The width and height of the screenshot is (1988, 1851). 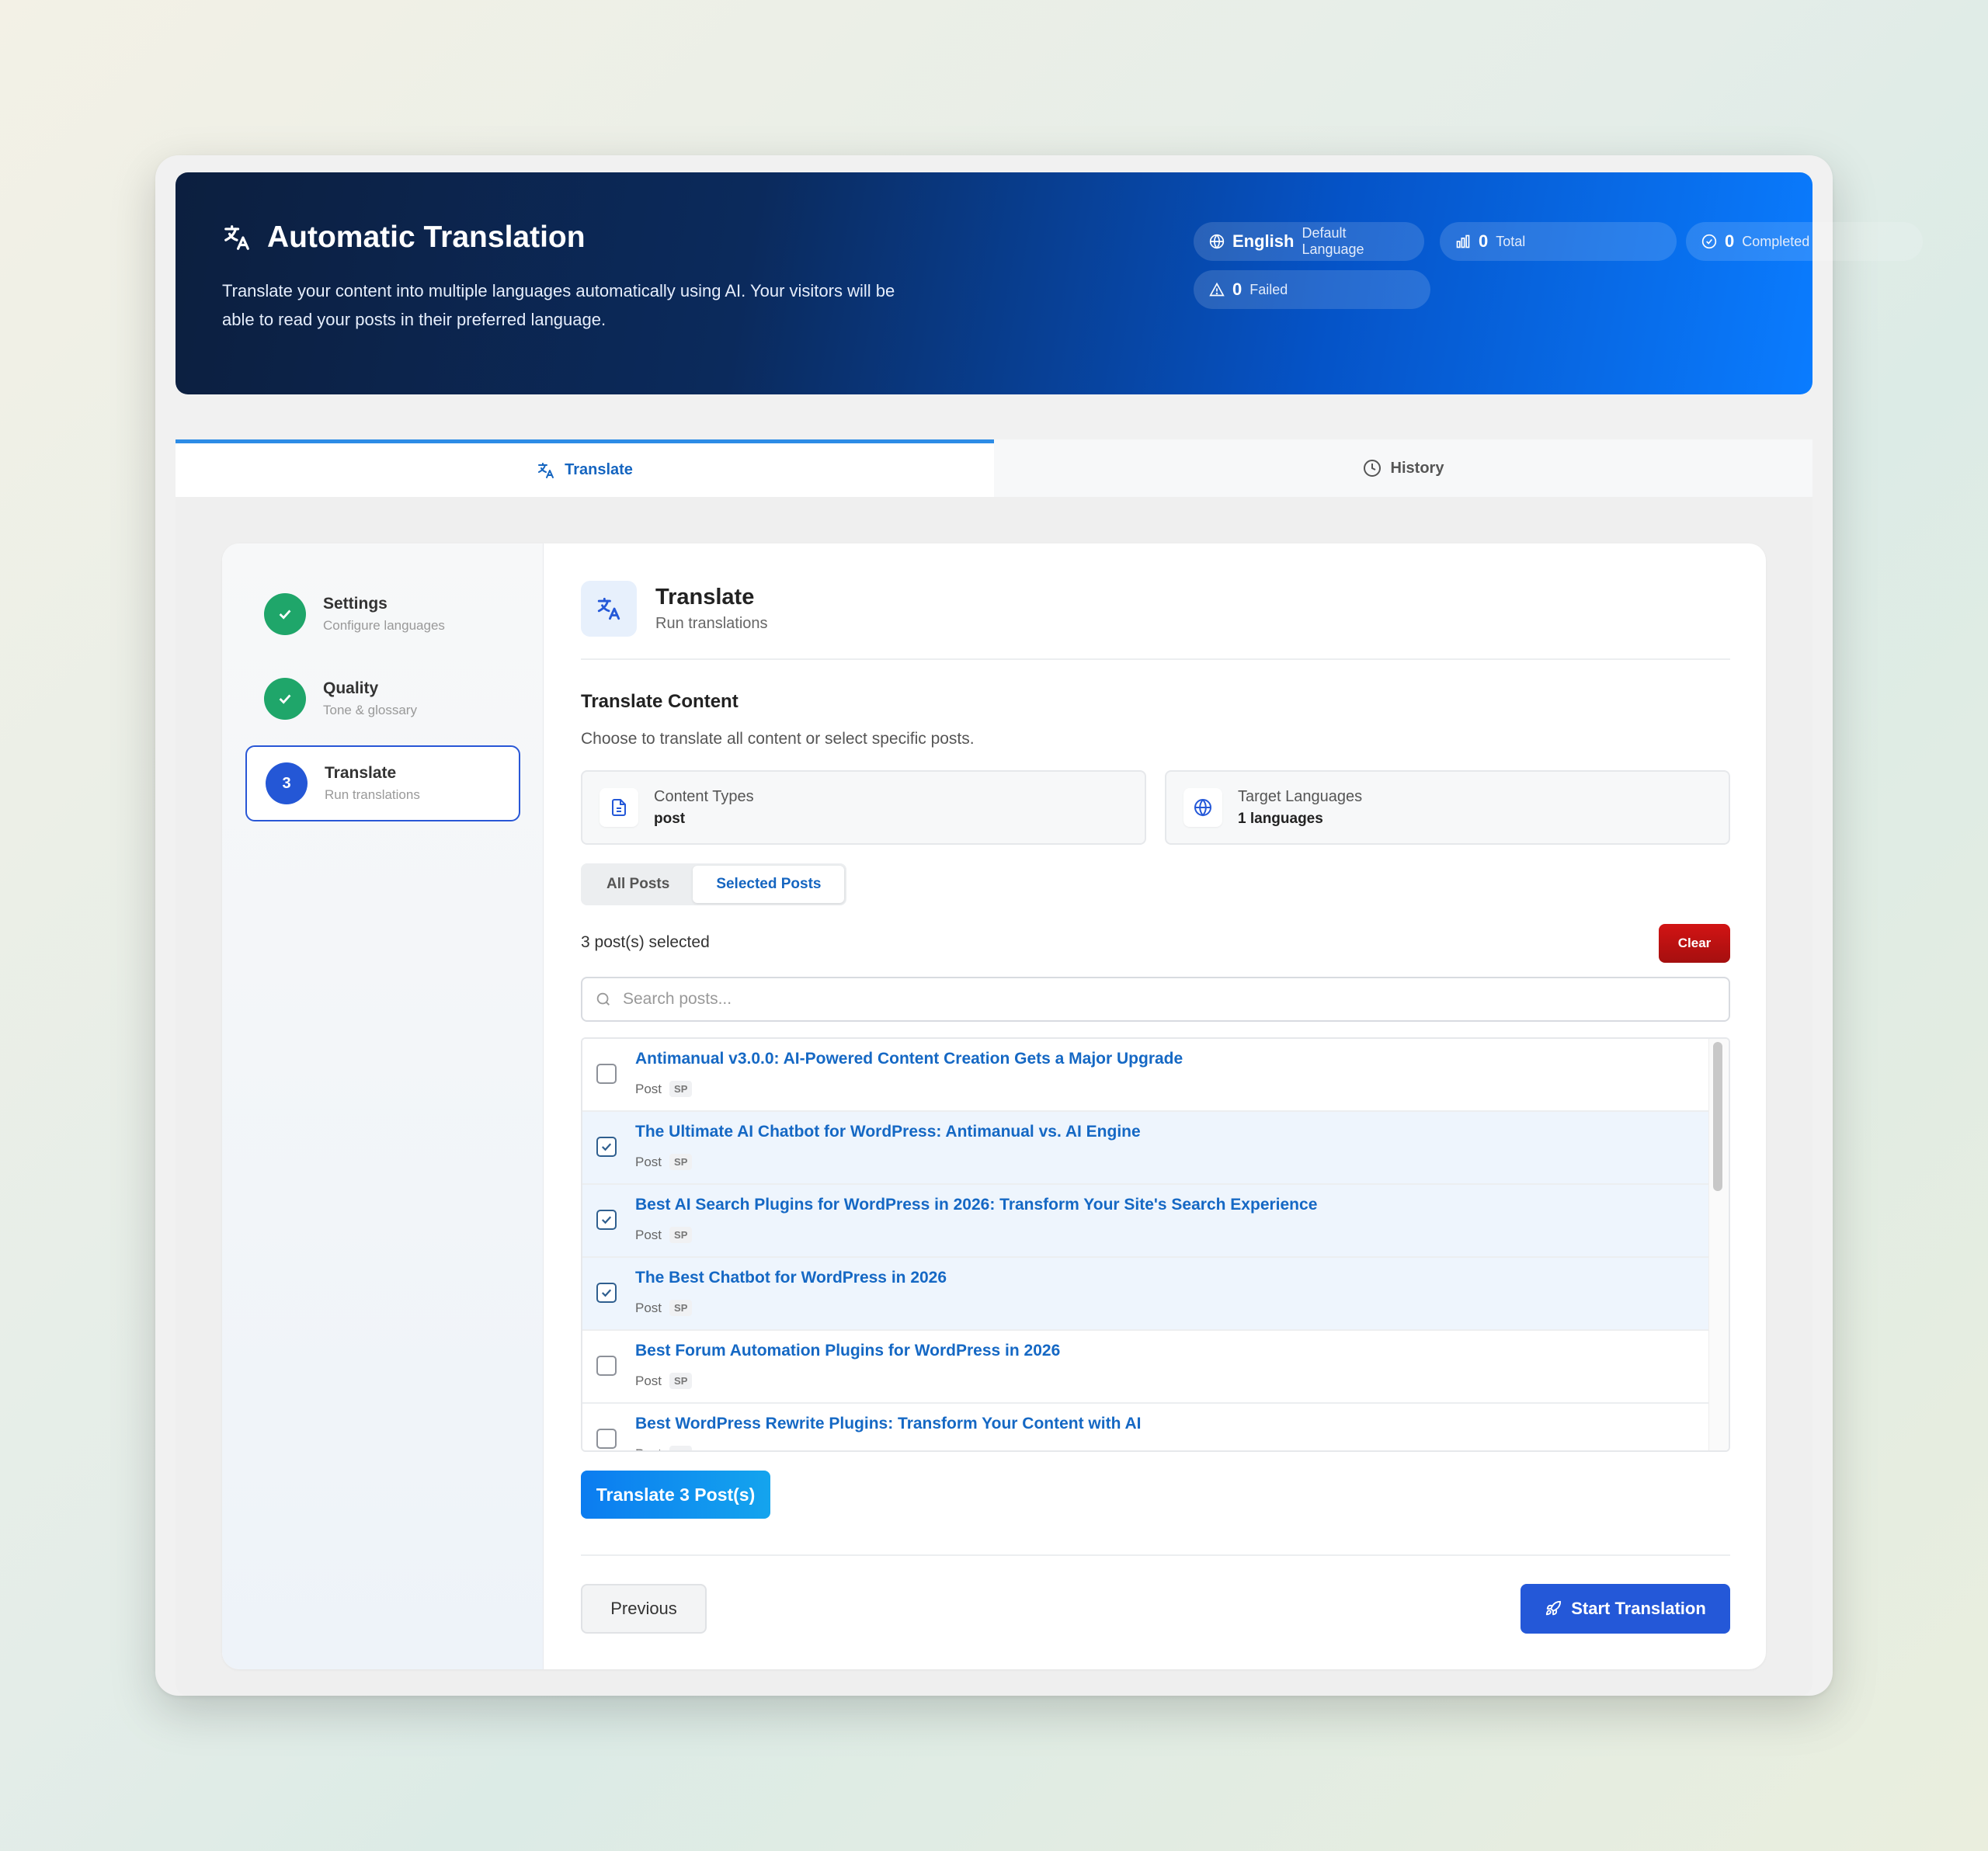 What do you see at coordinates (619, 807) in the screenshot?
I see `document-icon` at bounding box center [619, 807].